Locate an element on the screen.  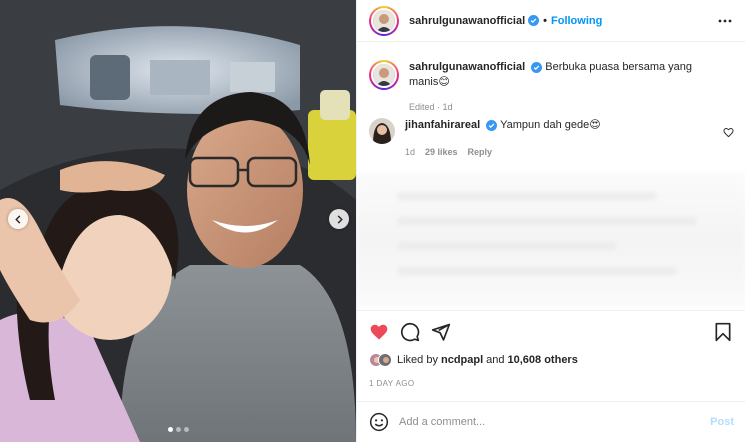
chevron-right-icon is located at coordinates (340, 219).